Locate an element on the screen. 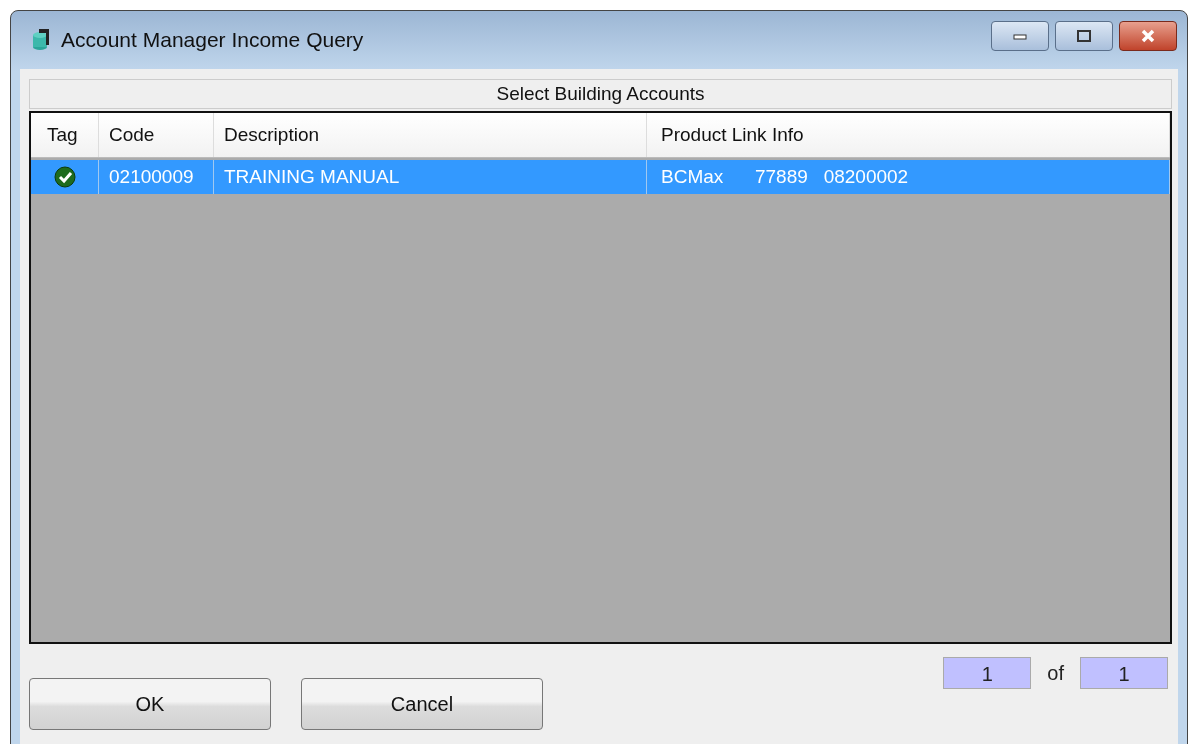 This screenshot has width=1191, height=744. of-label: of is located at coordinates (1055, 673).